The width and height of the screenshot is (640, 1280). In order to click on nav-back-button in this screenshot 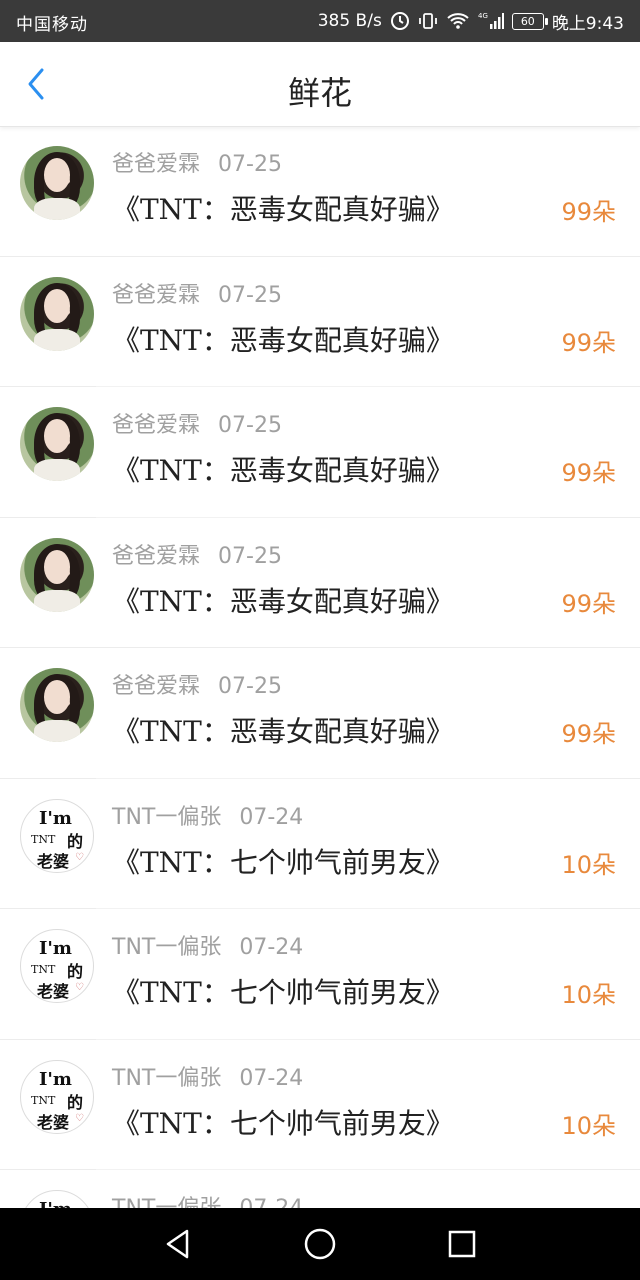, I will do `click(178, 1244)`.